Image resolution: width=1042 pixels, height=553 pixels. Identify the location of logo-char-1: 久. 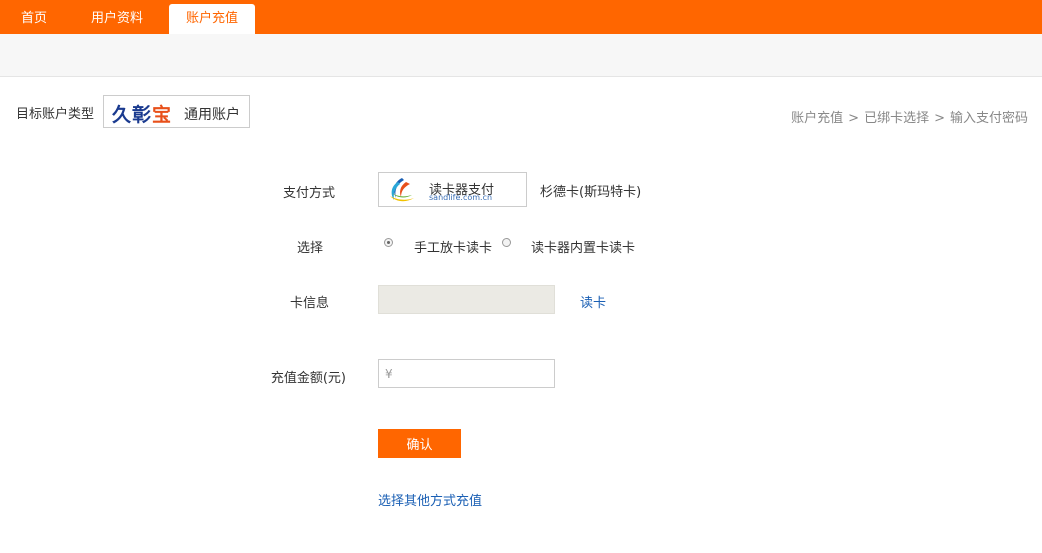
(122, 115).